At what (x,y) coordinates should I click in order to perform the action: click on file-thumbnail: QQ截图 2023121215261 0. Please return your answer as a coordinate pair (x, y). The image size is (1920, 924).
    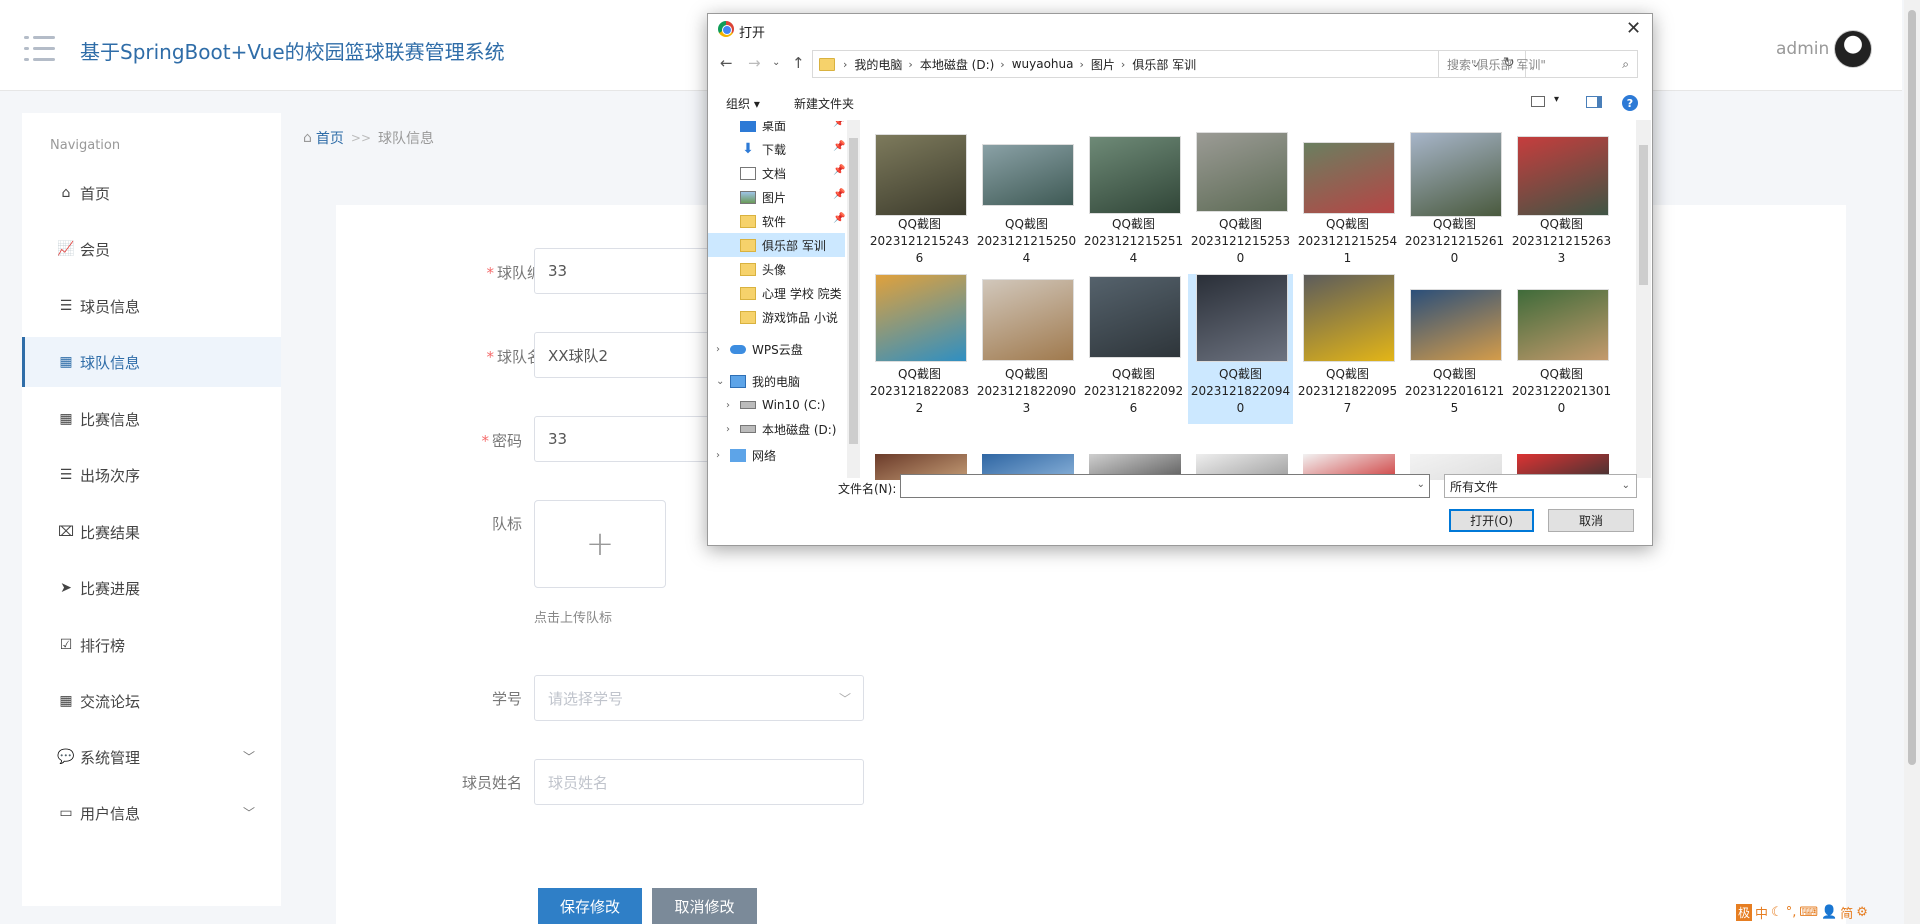
    Looking at the image, I should click on (1454, 199).